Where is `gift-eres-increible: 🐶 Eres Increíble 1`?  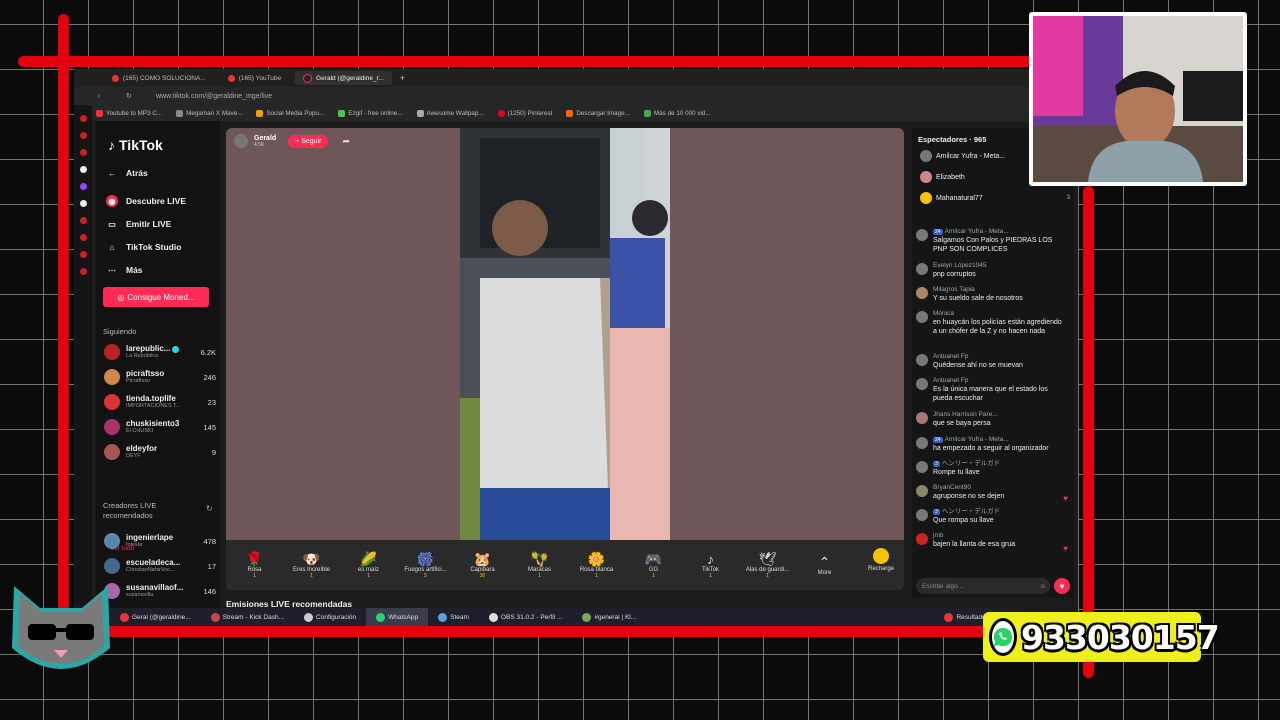
gift-eres-increible: 🐶 Eres Increíble 1 is located at coordinates (311, 565).